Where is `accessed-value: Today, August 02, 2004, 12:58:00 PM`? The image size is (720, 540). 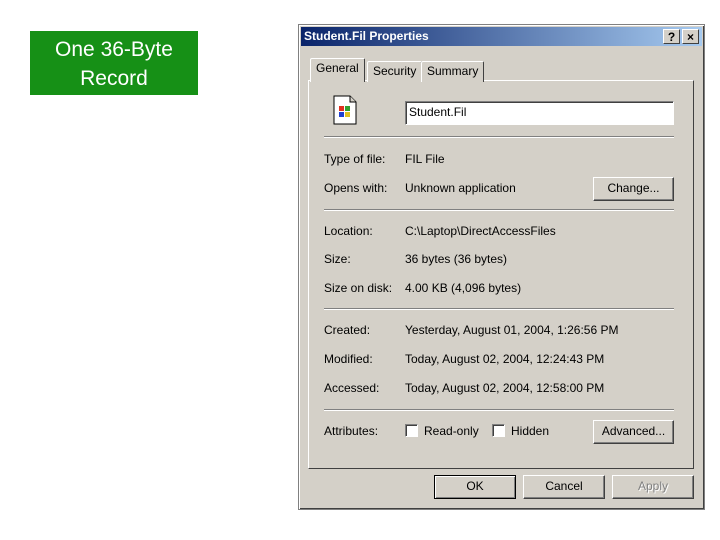
accessed-value: Today, August 02, 2004, 12:58:00 PM is located at coordinates (505, 388).